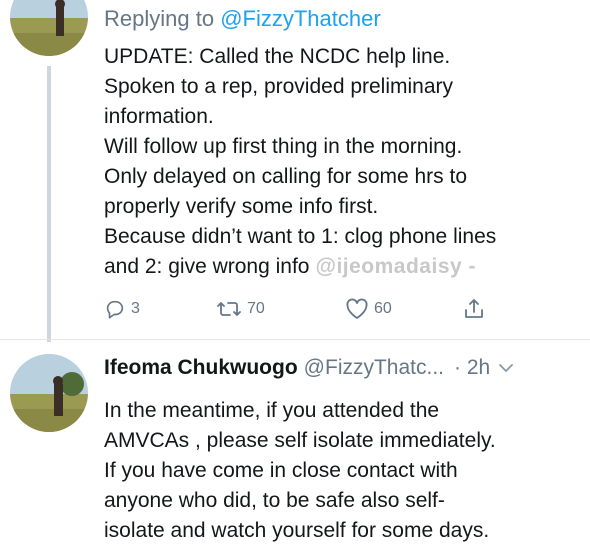  What do you see at coordinates (159, 116) in the screenshot?
I see `tweet-line: information.` at bounding box center [159, 116].